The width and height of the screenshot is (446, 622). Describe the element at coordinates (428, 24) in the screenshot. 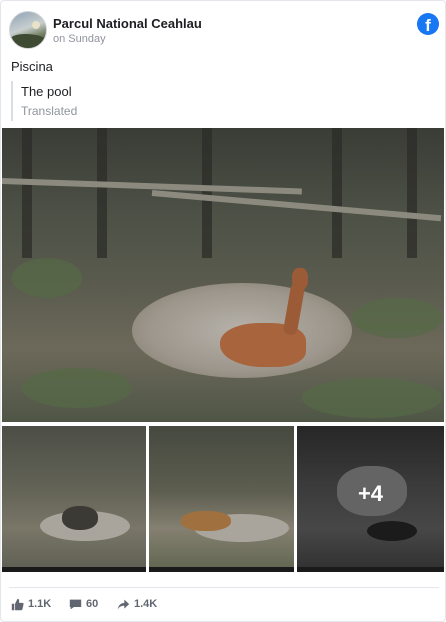

I see `facebook-logo-icon: f` at that location.